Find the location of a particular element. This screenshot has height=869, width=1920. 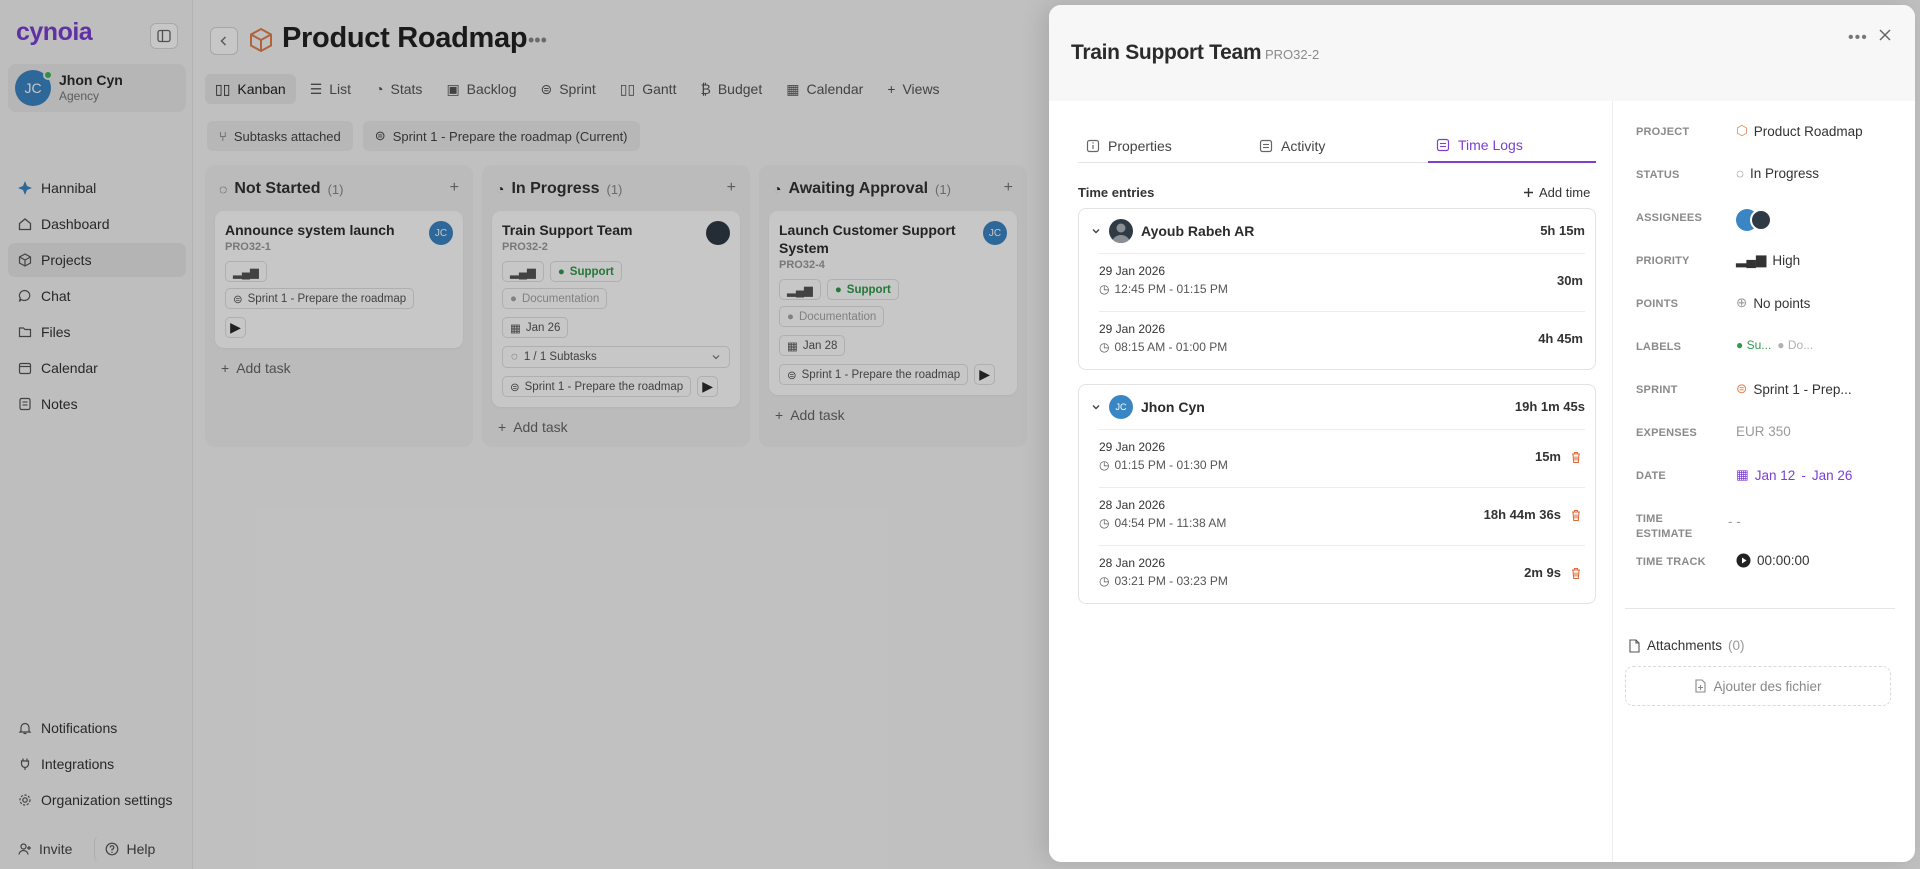

attachments-header: Attachments (0) is located at coordinates (1686, 645).